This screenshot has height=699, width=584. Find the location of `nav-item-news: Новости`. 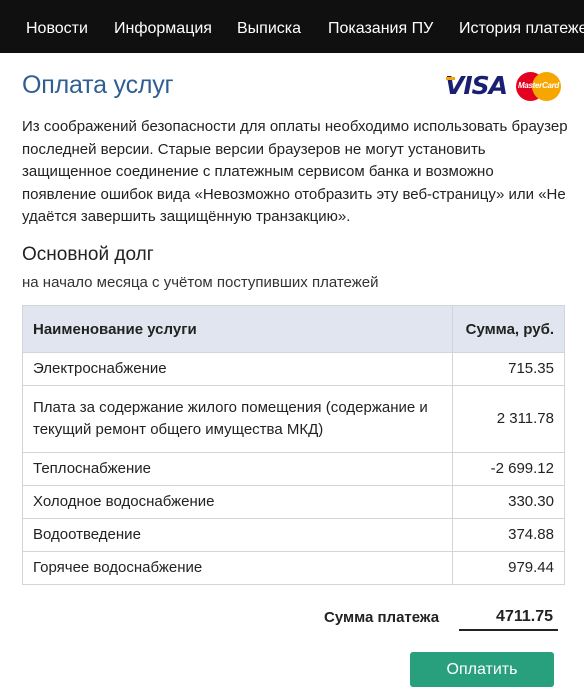

nav-item-news: Новости is located at coordinates (57, 26).